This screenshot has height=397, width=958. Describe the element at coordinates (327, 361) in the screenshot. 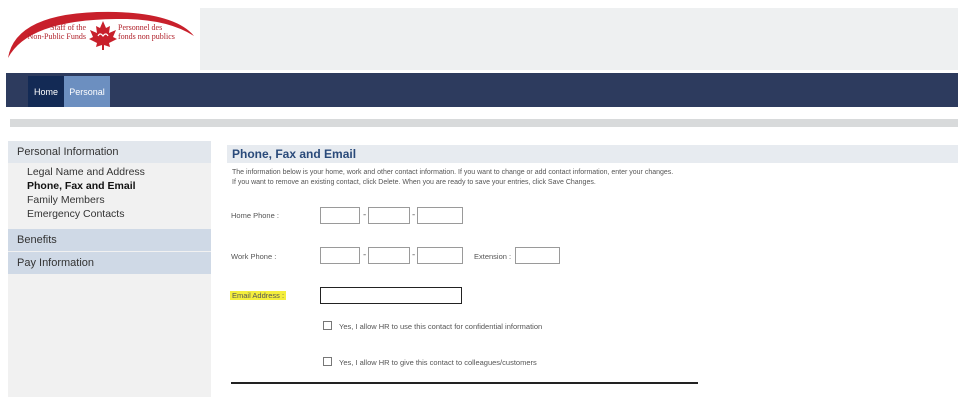

I see `share-colleagues-checkbox` at that location.